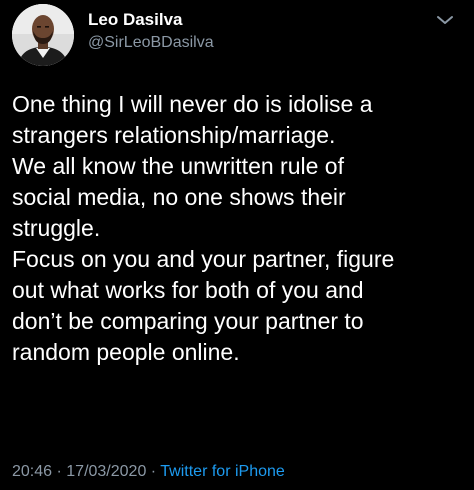 The width and height of the screenshot is (474, 490). Describe the element at coordinates (106, 471) in the screenshot. I see `tweet-date: 17/03/2020` at that location.